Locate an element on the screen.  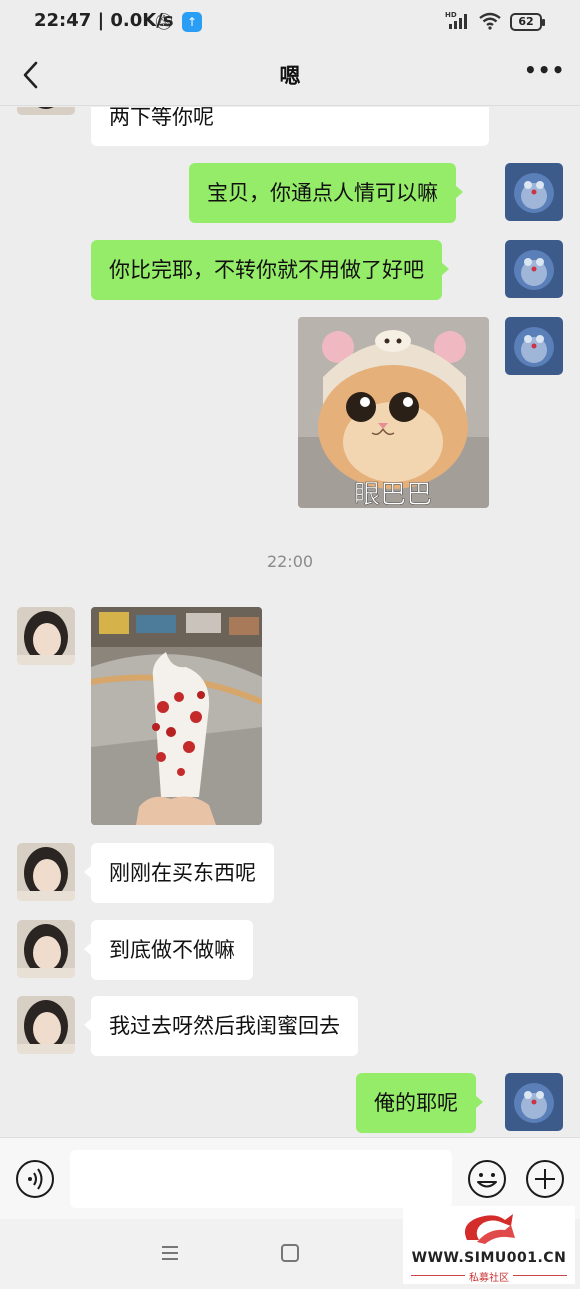
message-input is located at coordinates (261, 1179).